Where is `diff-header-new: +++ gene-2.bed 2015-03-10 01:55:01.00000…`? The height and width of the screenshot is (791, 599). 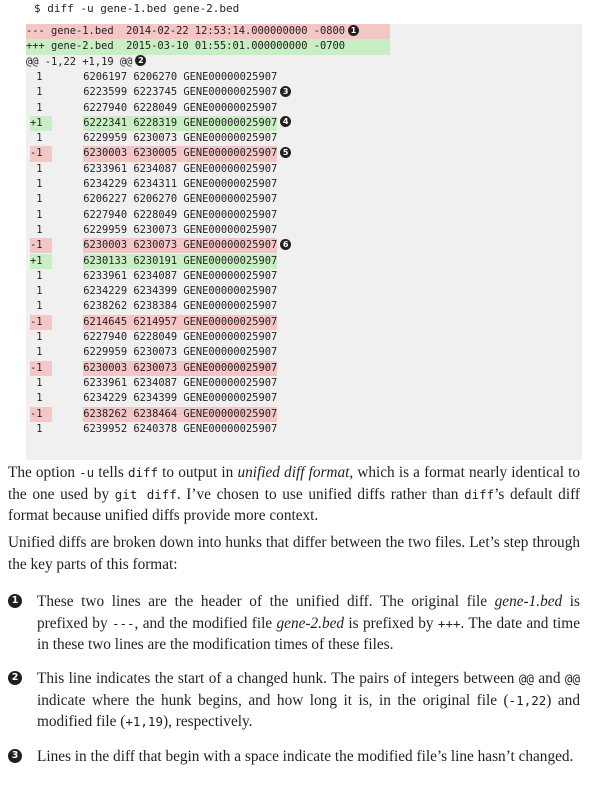 diff-header-new: +++ gene-2.bed 2015-03-10 01:55:01.00000… is located at coordinates (208, 47).